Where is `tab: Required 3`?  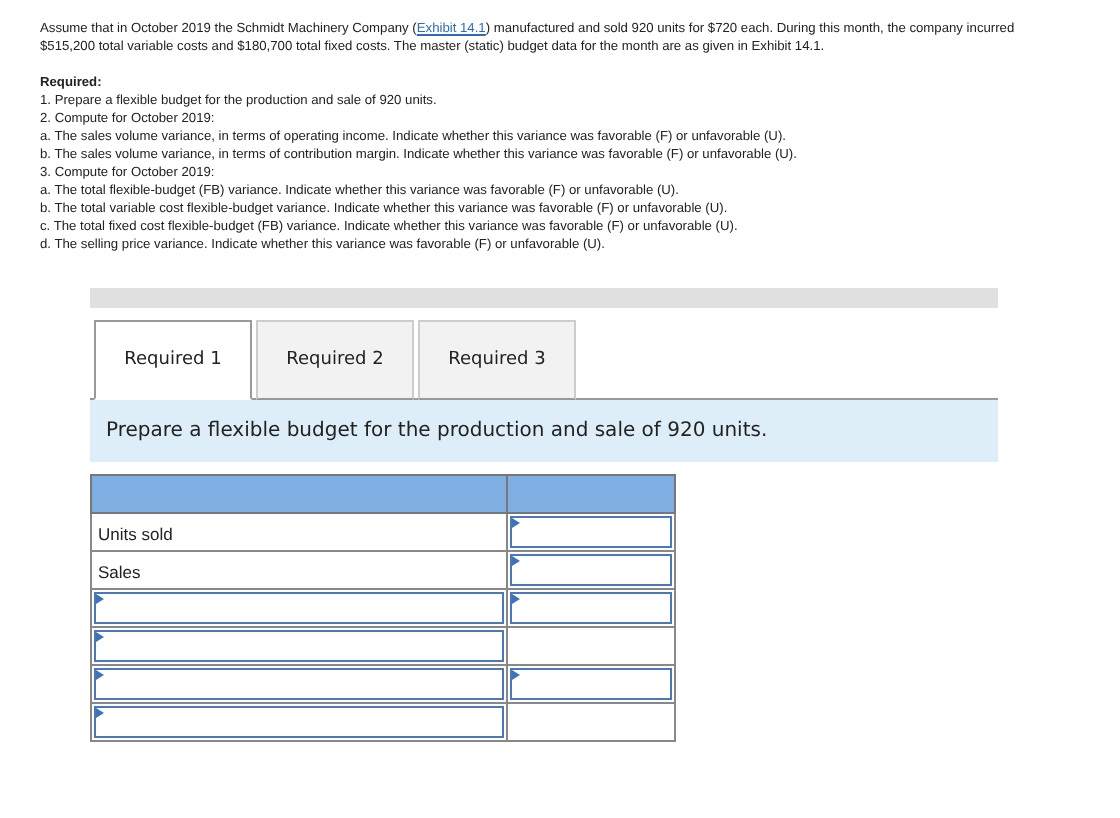 tab: Required 3 is located at coordinates (497, 360).